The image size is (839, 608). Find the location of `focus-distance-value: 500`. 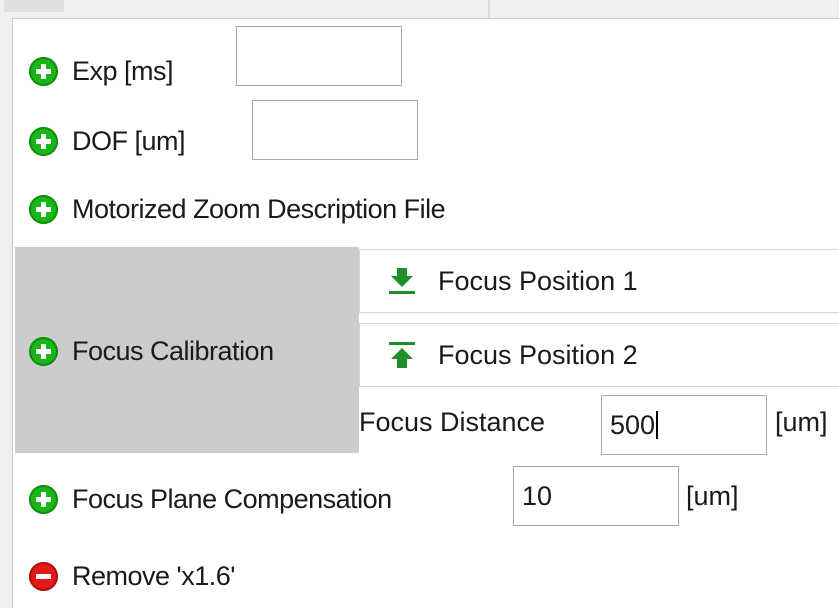

focus-distance-value: 500 is located at coordinates (633, 424).